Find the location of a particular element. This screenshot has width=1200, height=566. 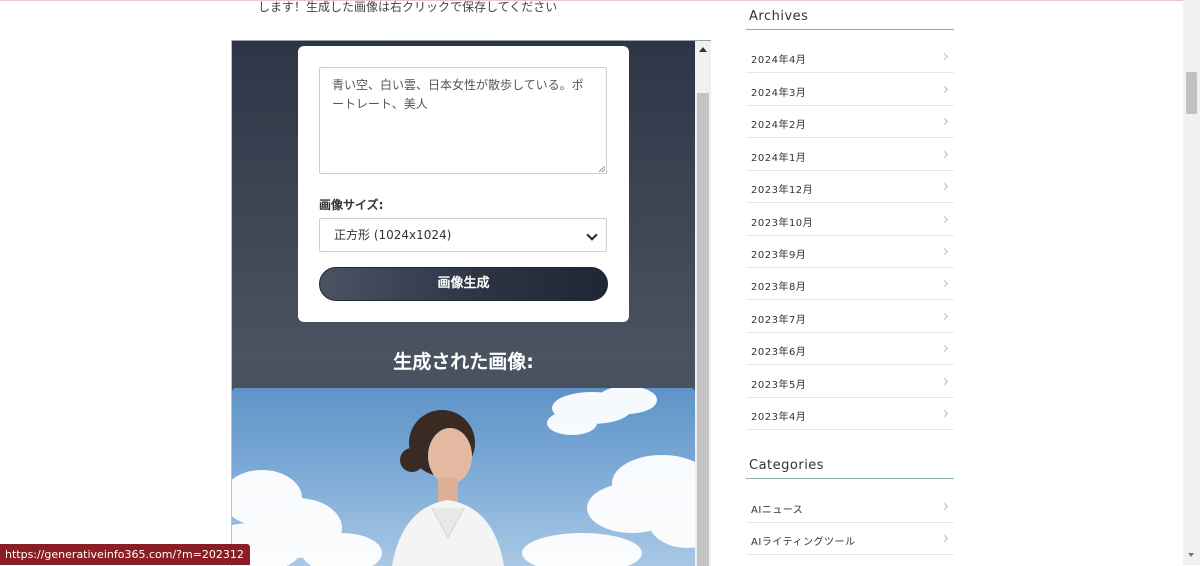

archive-item: 2023年12月 is located at coordinates (850, 187).